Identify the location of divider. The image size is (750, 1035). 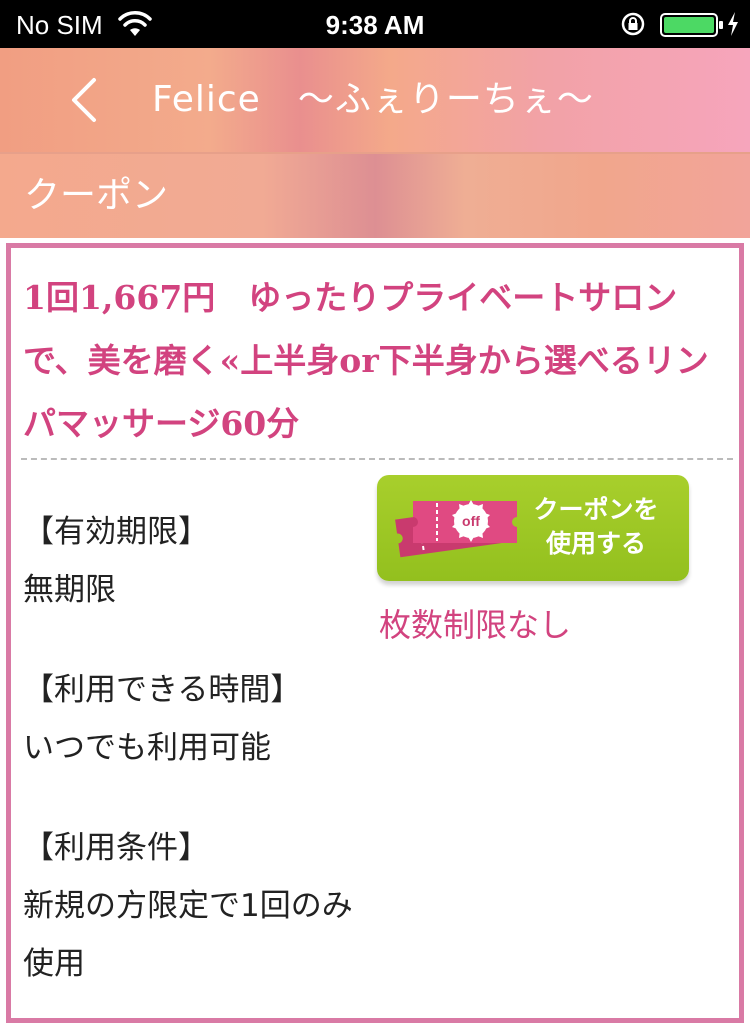
(377, 459).